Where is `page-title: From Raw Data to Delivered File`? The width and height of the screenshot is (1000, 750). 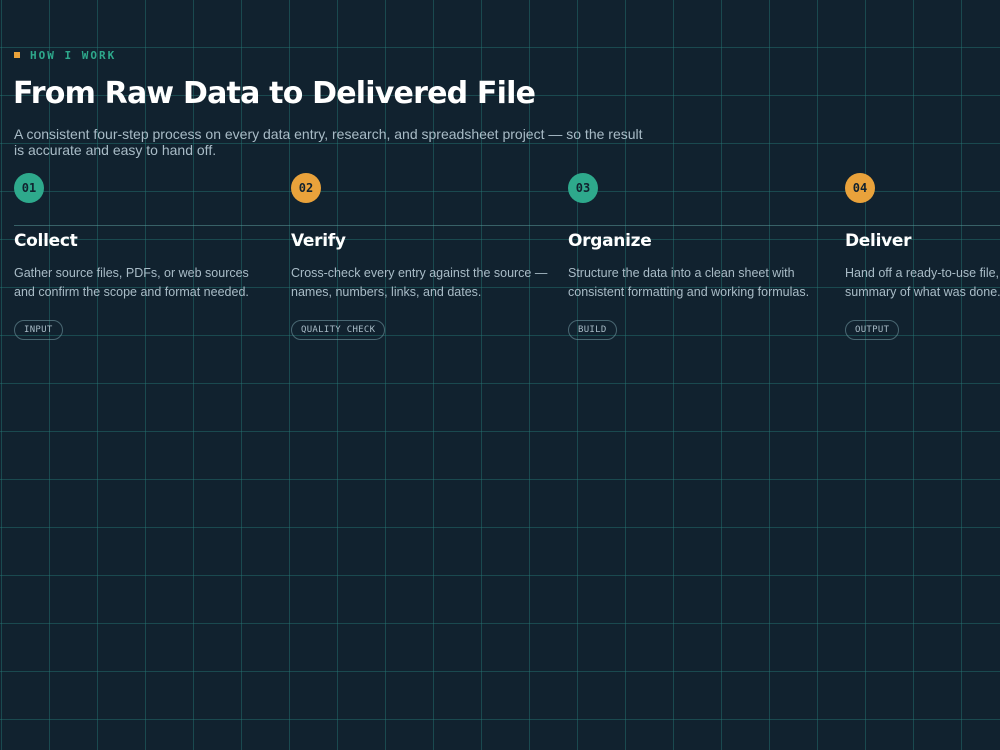
page-title: From Raw Data to Delivered File is located at coordinates (274, 93).